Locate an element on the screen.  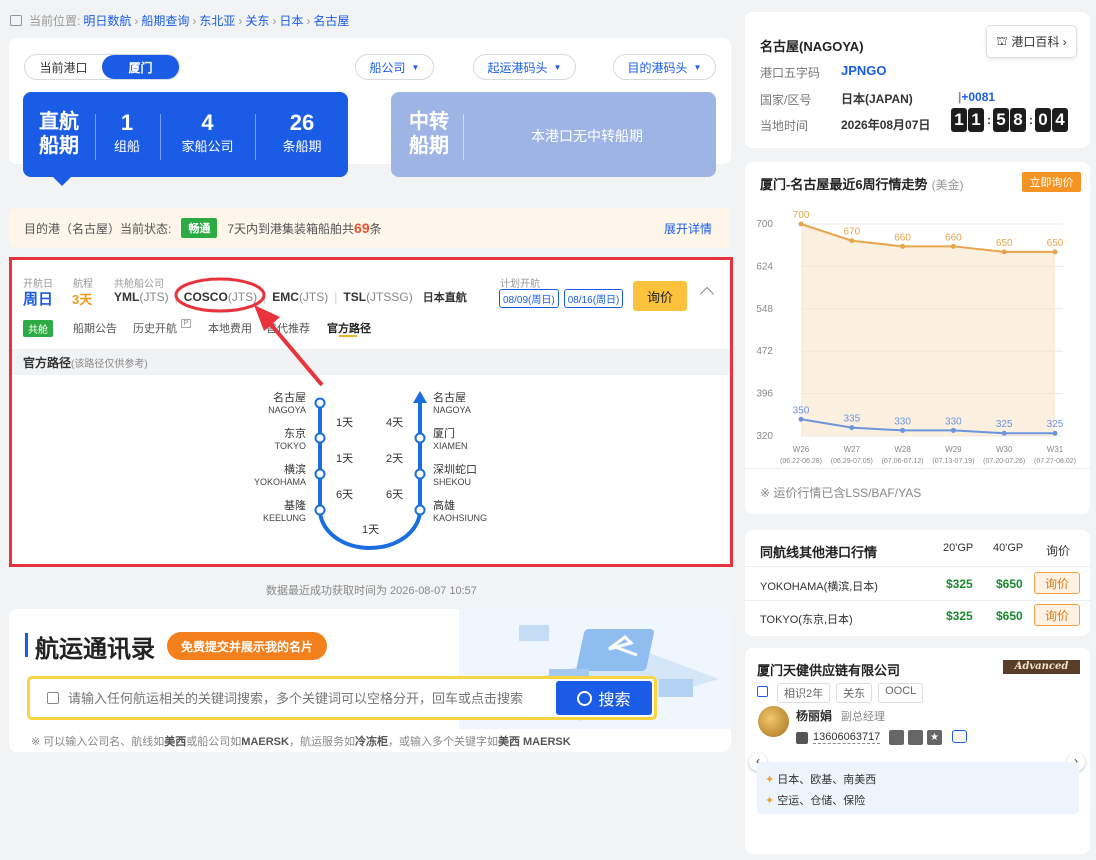
service-line: ✦ 日本、欧基、南美西 is located at coordinates (821, 780).